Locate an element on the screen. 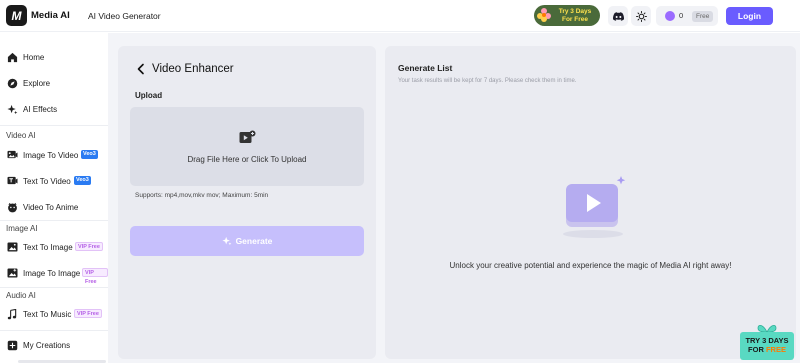  sidebar-item-image-to-image: Image To Image VIP Free is located at coordinates (54, 274).